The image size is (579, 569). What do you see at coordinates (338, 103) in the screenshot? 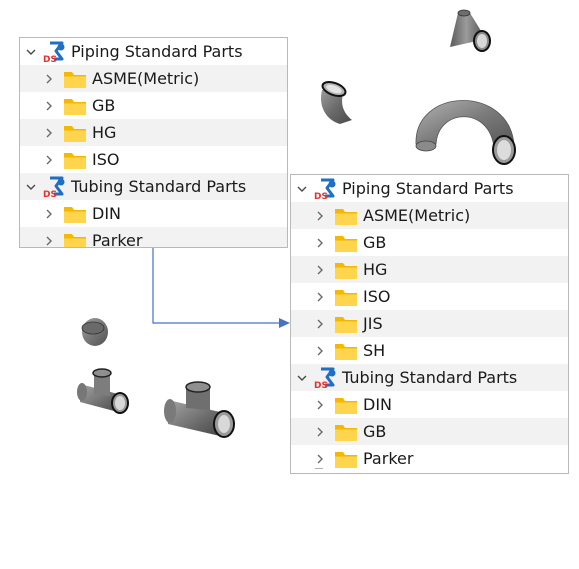
I see `elbow-45-part-image` at bounding box center [338, 103].